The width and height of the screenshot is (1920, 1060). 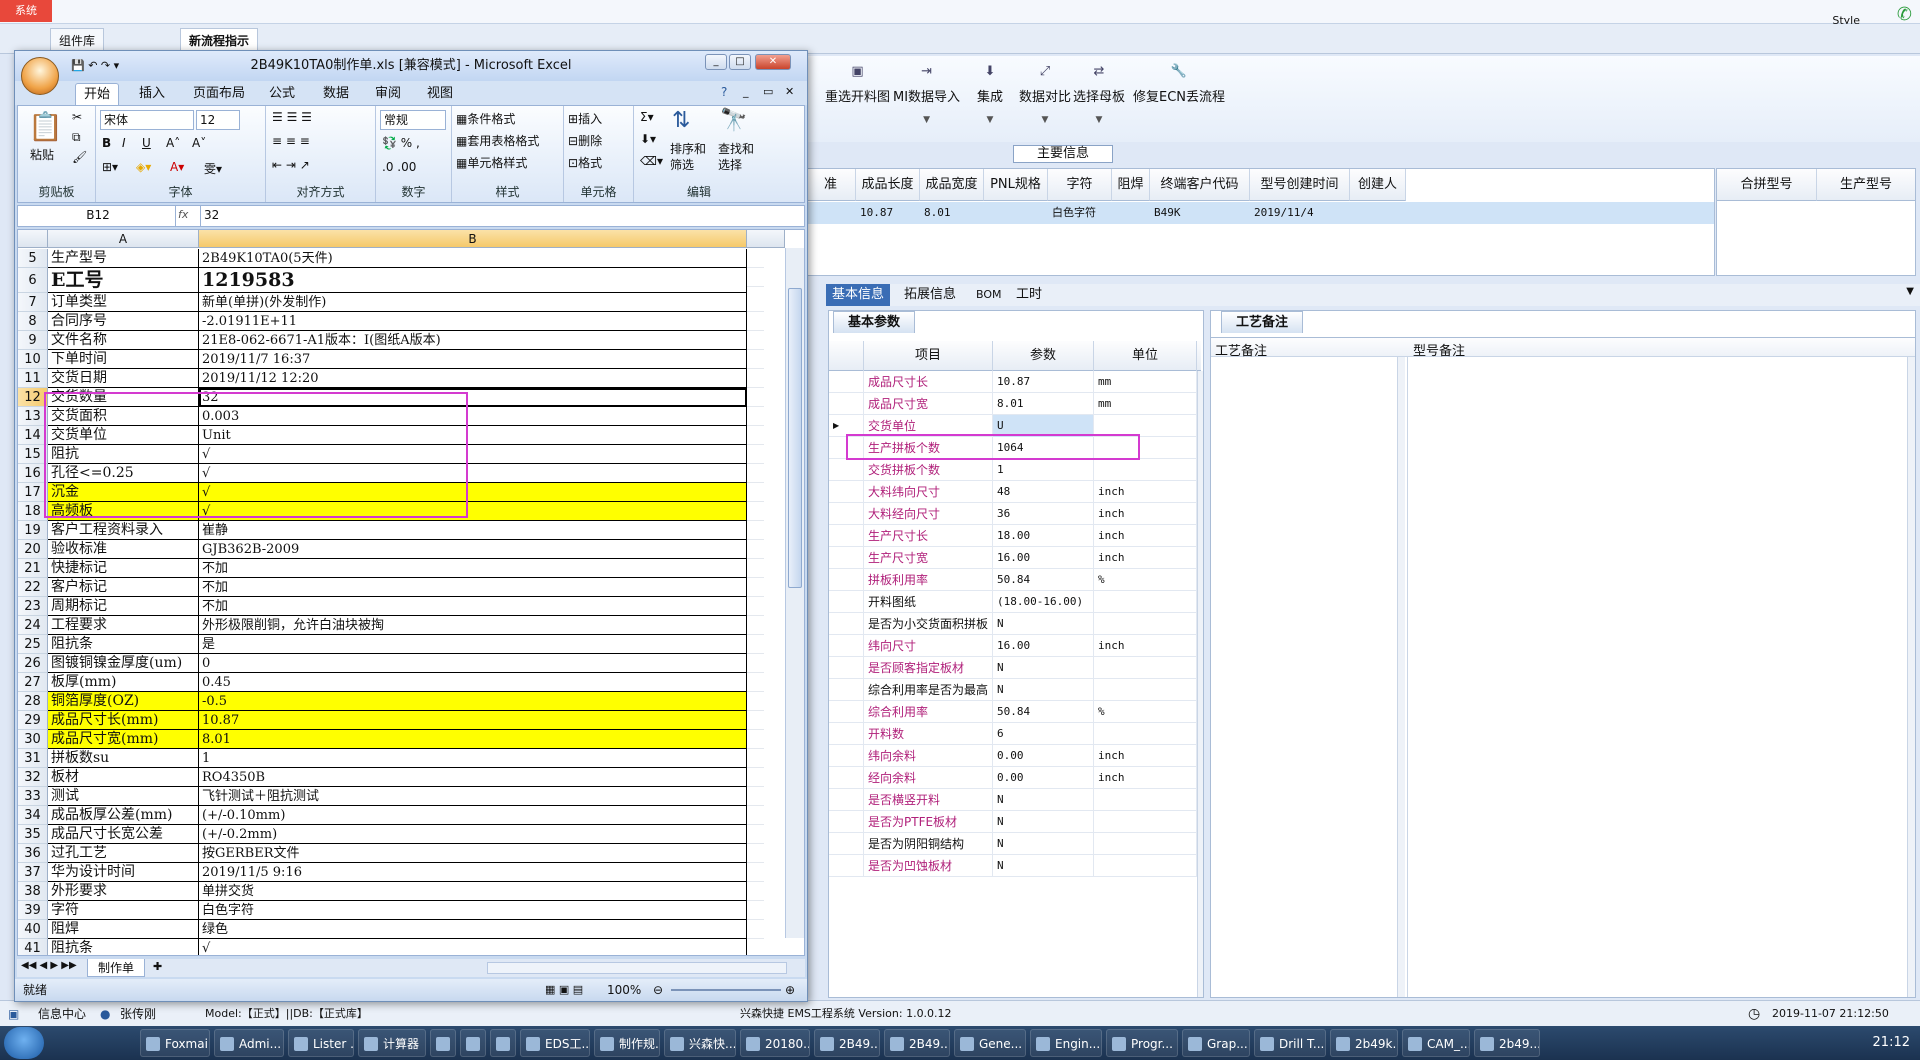 What do you see at coordinates (564, 990) in the screenshot?
I see `view-mode-icons: ▦ ▣ ▤` at bounding box center [564, 990].